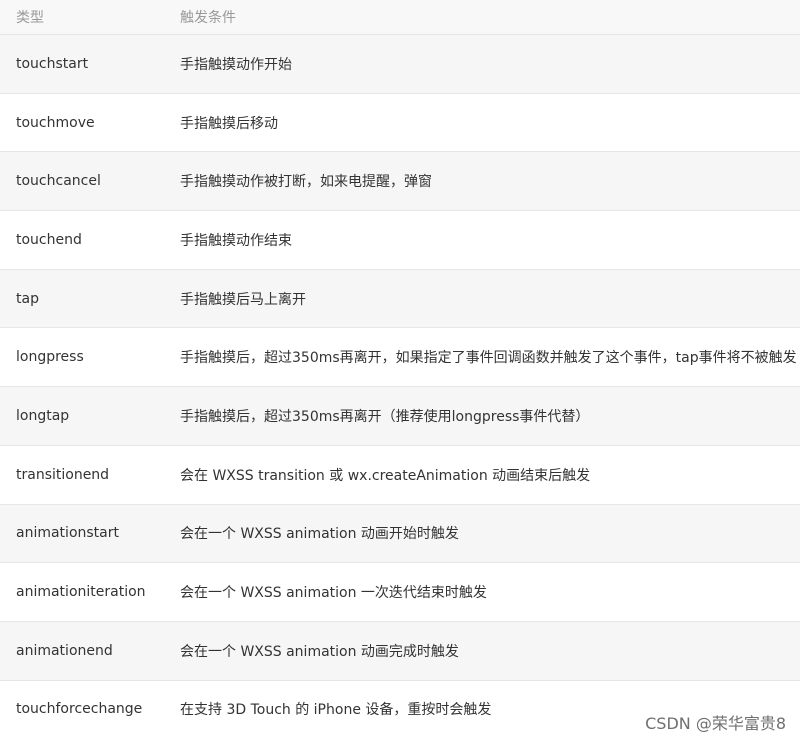 The height and width of the screenshot is (742, 800). I want to click on event-condition: 会在一个 WXSS animation 动画开始时触发, so click(319, 534).